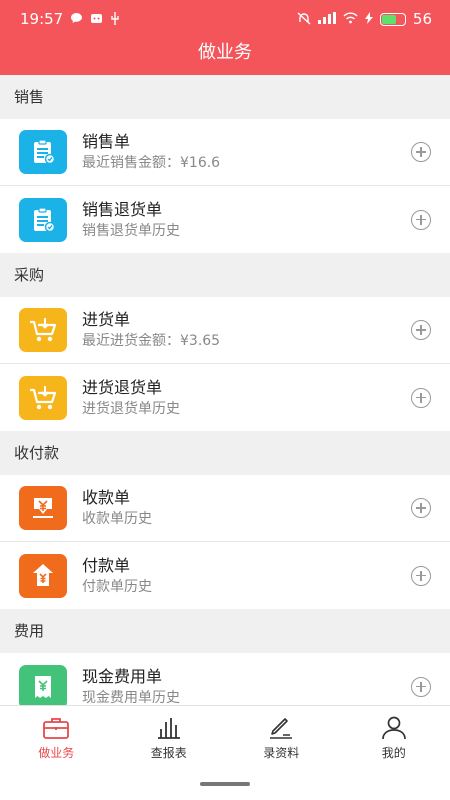 The width and height of the screenshot is (450, 800). I want to click on charging-icon, so click(368, 19).